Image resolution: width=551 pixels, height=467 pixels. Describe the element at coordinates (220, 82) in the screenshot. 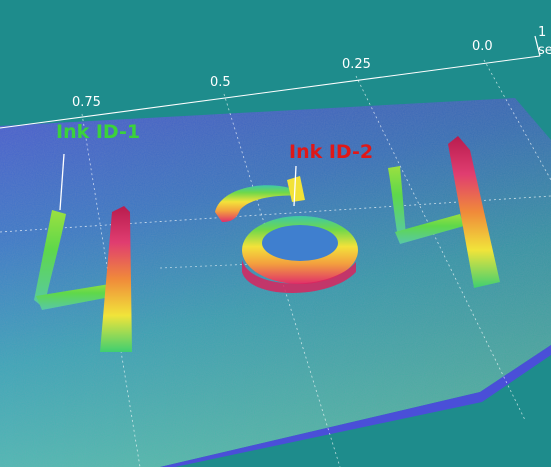

I see `x-tick-label: 0.5` at that location.